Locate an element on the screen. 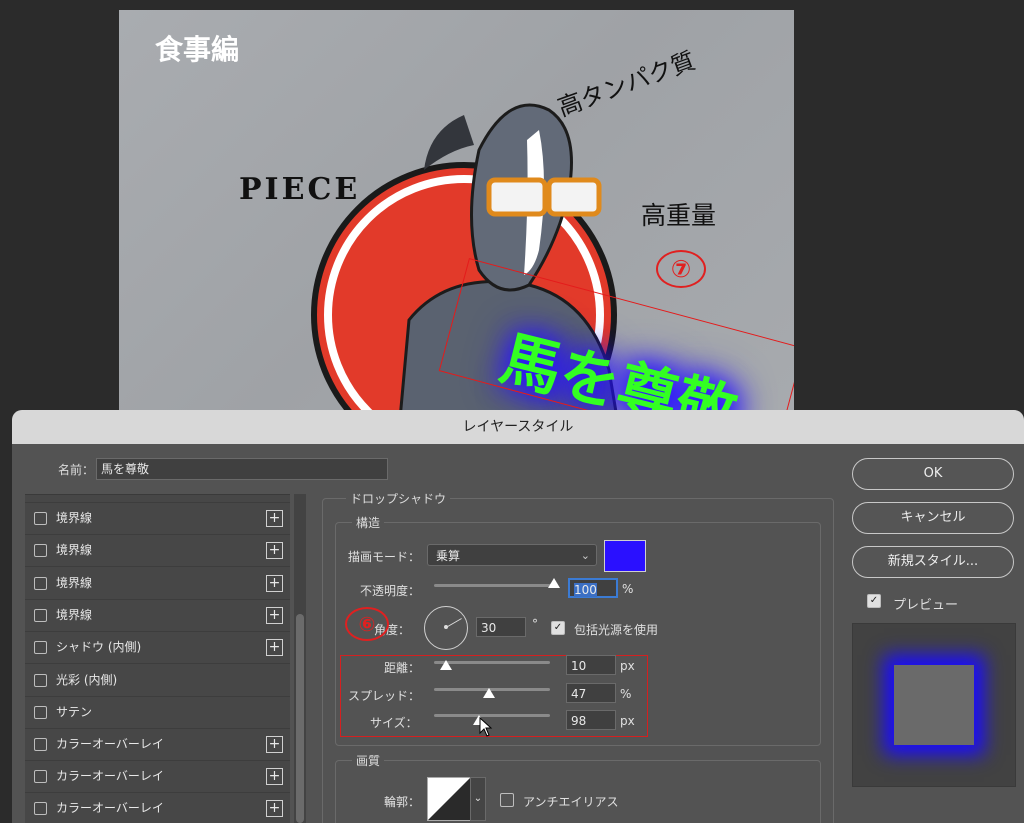 Image resolution: width=1024 pixels, height=823 pixels. blend-mode-value: 乗算 is located at coordinates (448, 556).